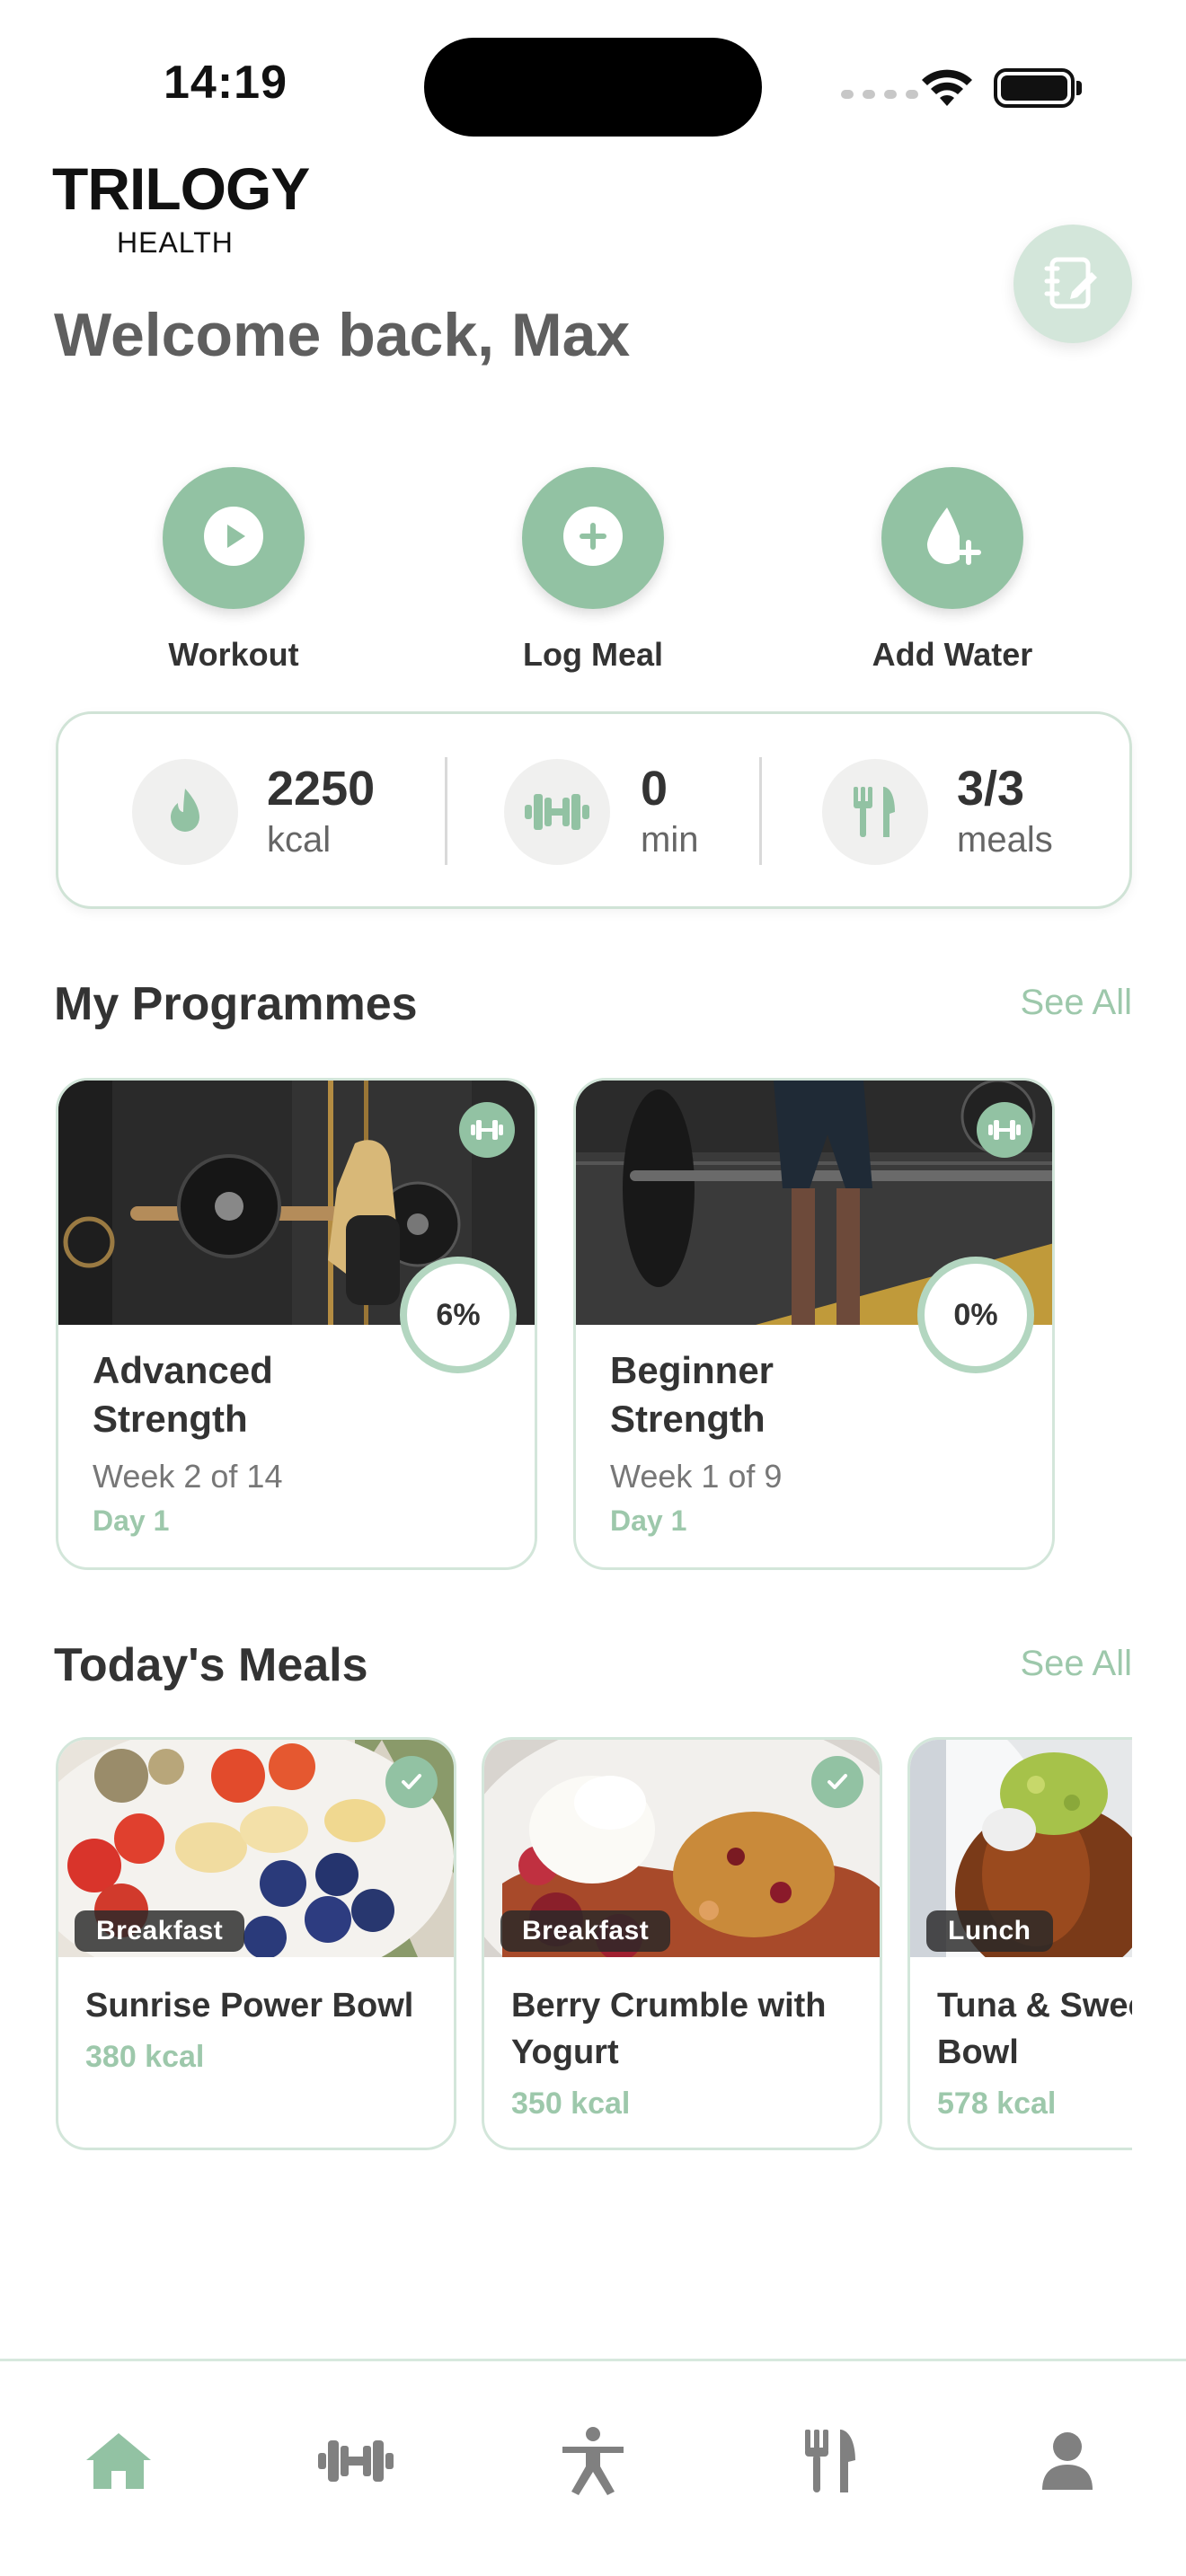 This screenshot has width=1186, height=2576. I want to click on tab-workouts, so click(356, 2462).